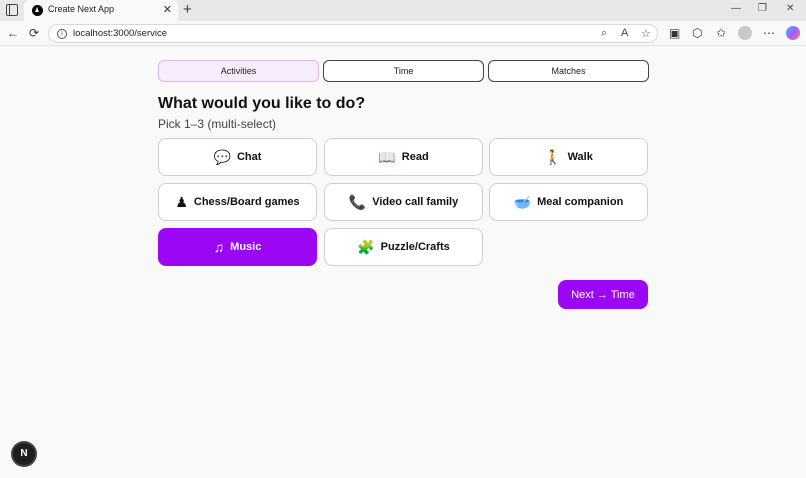 This screenshot has width=806, height=478. I want to click on new-tab-button: +, so click(187, 9).